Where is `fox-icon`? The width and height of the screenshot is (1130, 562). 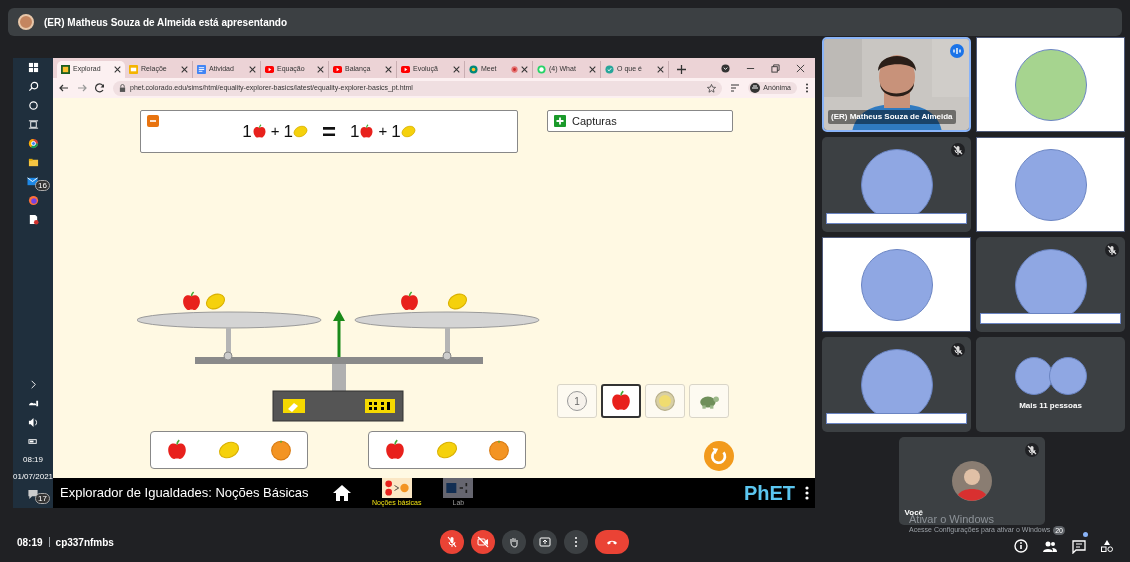 fox-icon is located at coordinates (33, 200).